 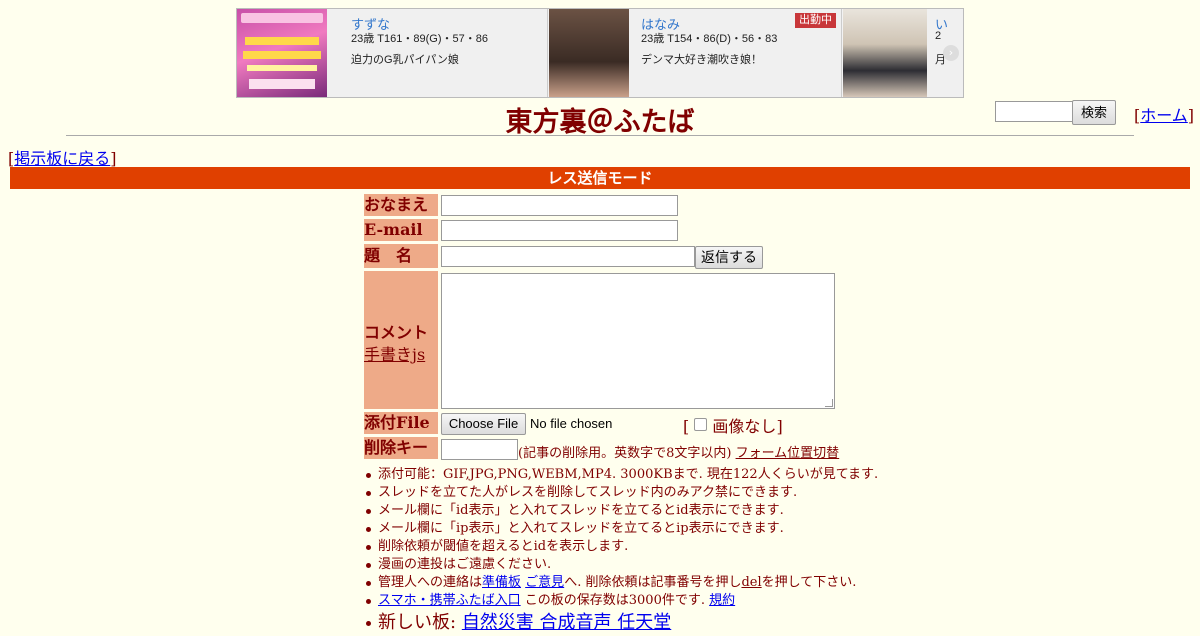 I want to click on delete-key-label: 削除キー, so click(x=401, y=448).